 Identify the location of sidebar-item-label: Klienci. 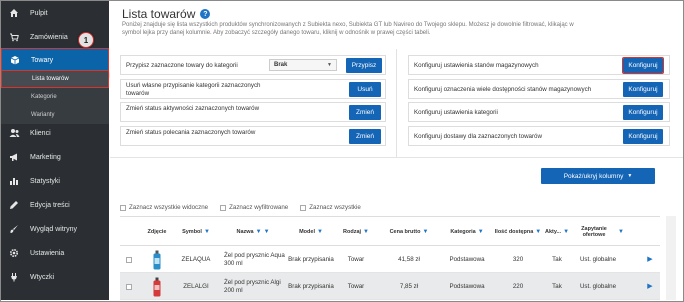
(40, 133).